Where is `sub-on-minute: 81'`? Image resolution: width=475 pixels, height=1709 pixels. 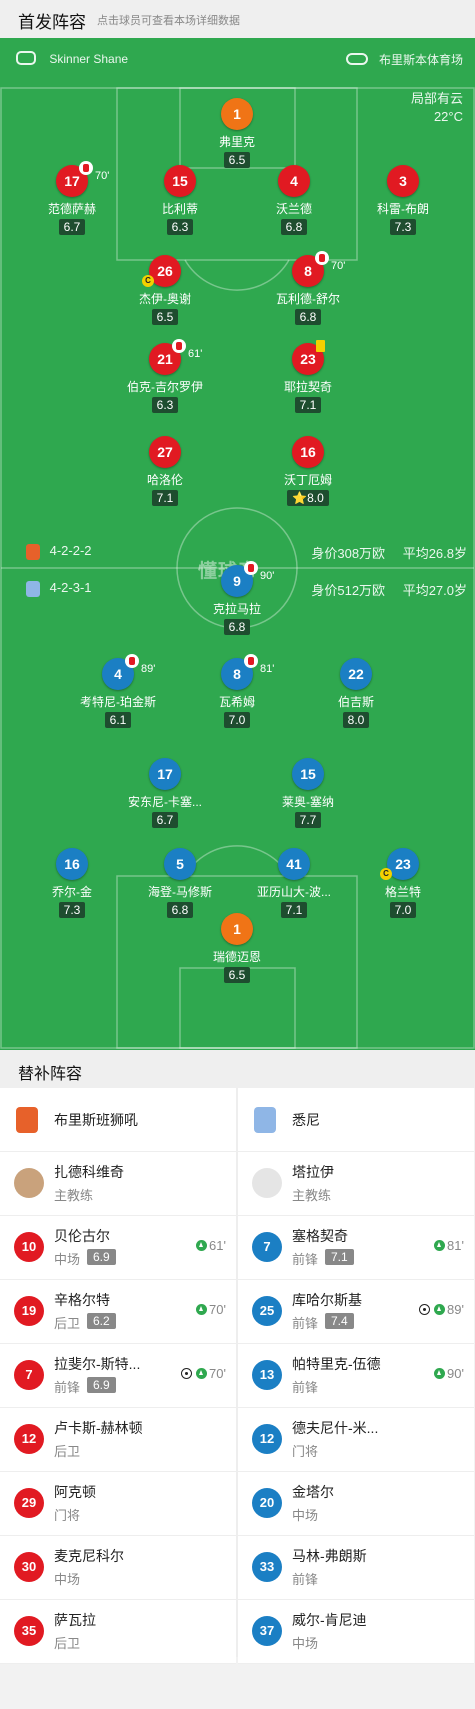 sub-on-minute: 81' is located at coordinates (449, 1245).